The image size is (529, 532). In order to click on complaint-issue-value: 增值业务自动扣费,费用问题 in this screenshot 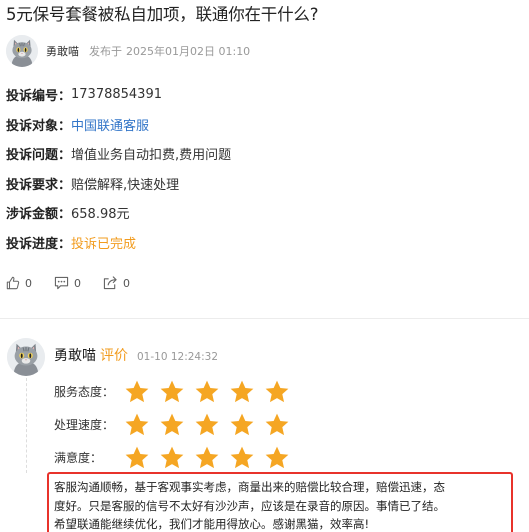, I will do `click(151, 156)`.